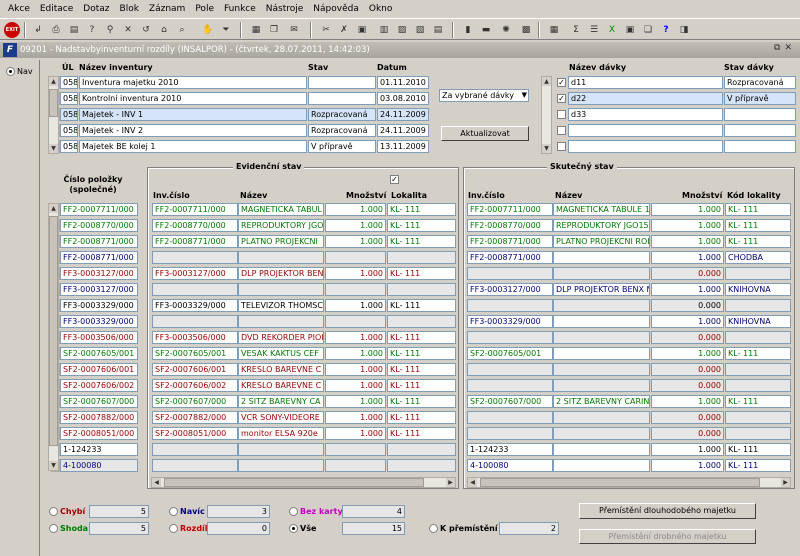 The height and width of the screenshot is (556, 800). I want to click on menu-item-0: Akce, so click(19, 9).